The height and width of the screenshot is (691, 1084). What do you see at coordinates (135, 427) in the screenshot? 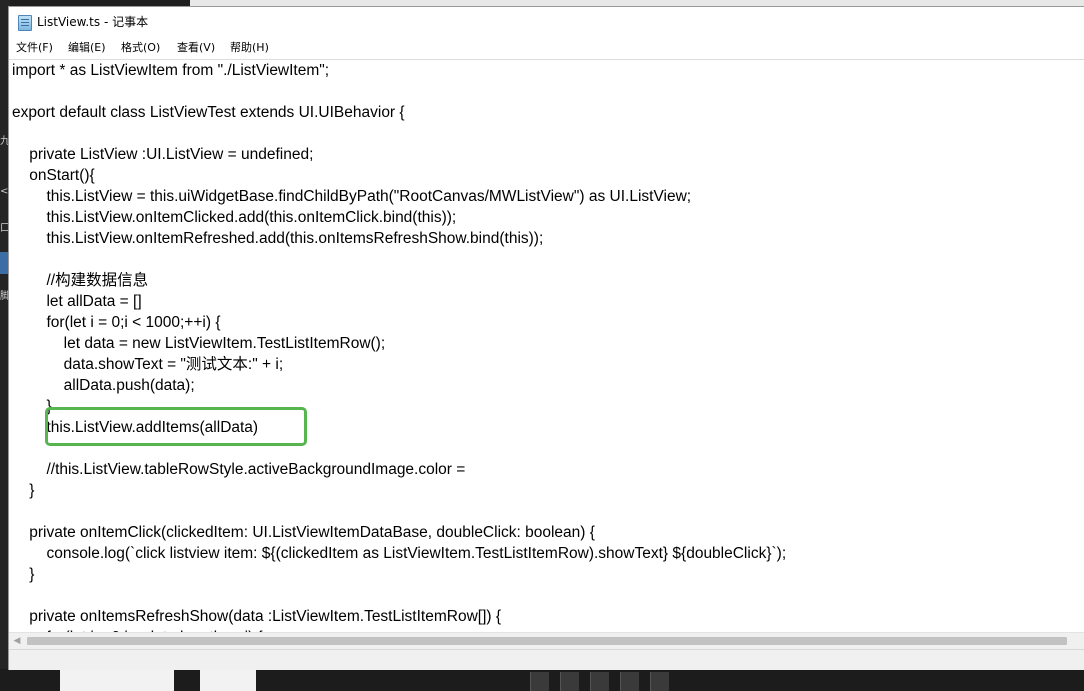
I see `code-line: this.ListView.addItems(allData)` at bounding box center [135, 427].